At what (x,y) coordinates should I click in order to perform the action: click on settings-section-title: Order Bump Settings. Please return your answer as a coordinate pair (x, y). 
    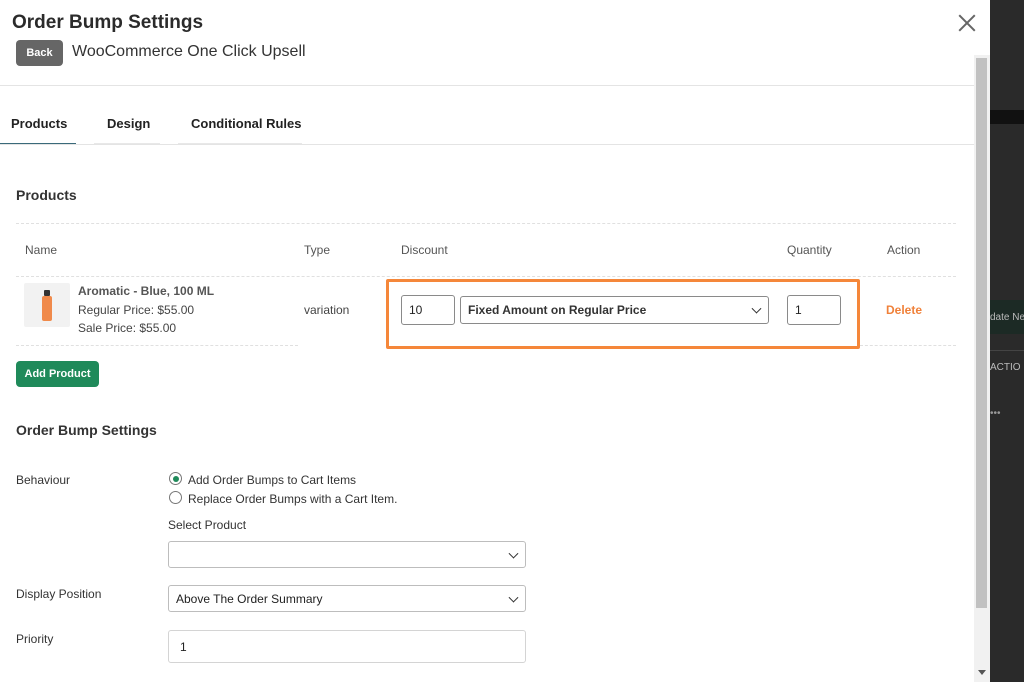
    Looking at the image, I should click on (86, 430).